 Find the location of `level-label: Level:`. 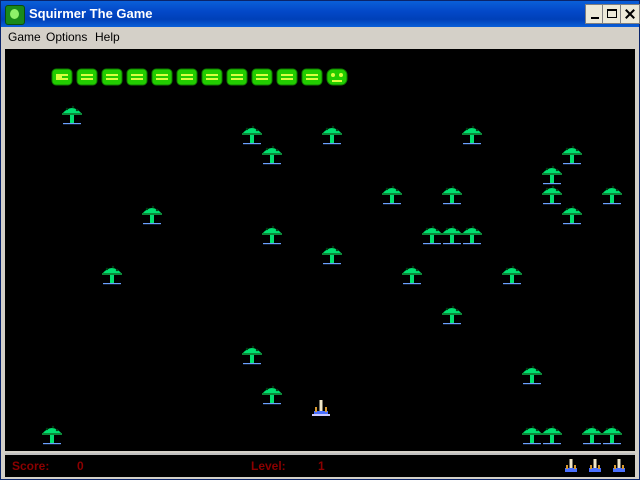

level-label: Level: is located at coordinates (268, 466).